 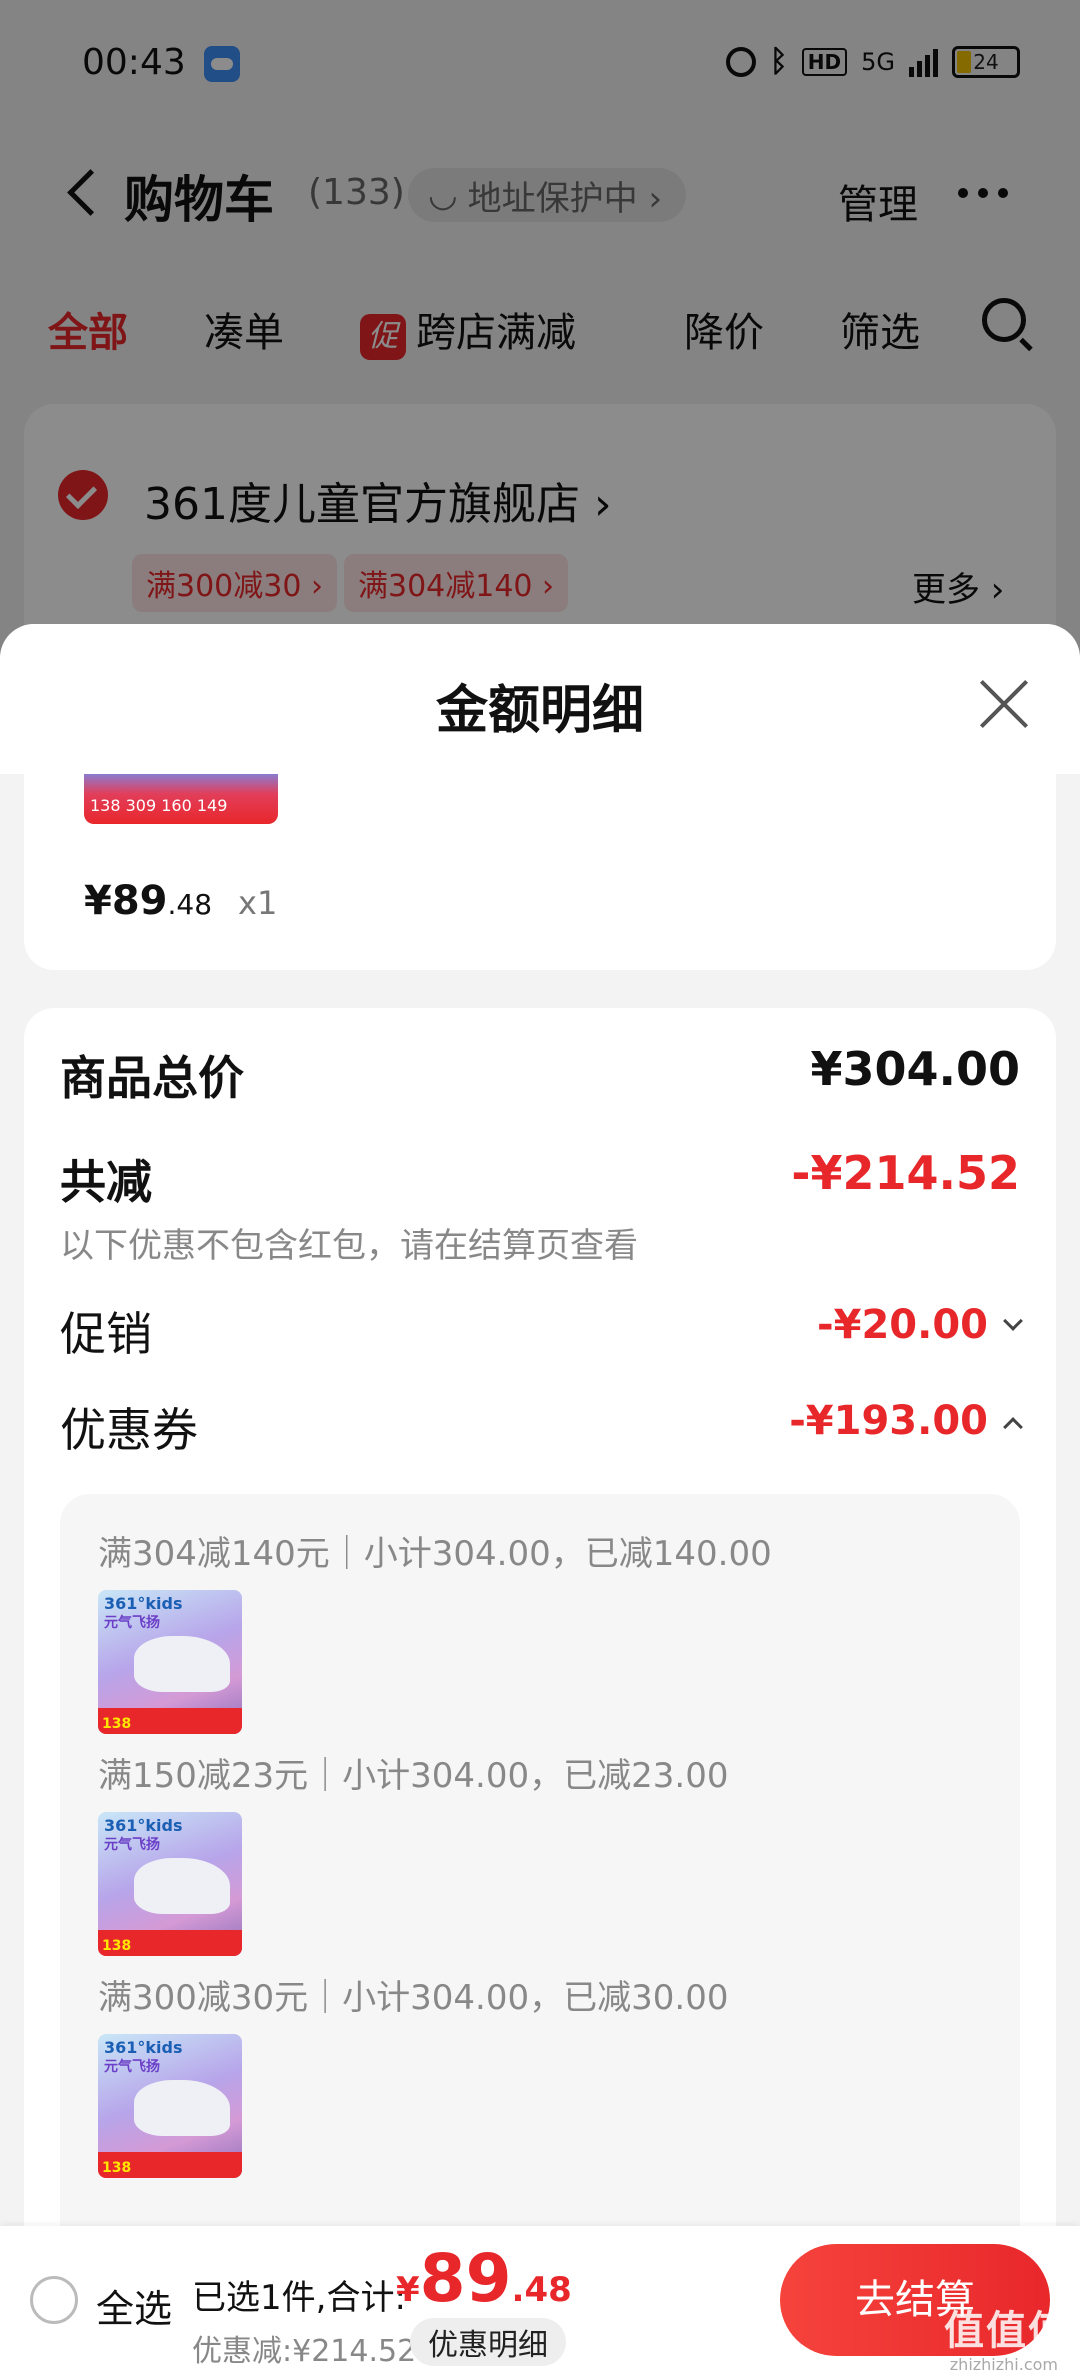 I want to click on total-label: 商品总价, so click(x=152, y=1078).